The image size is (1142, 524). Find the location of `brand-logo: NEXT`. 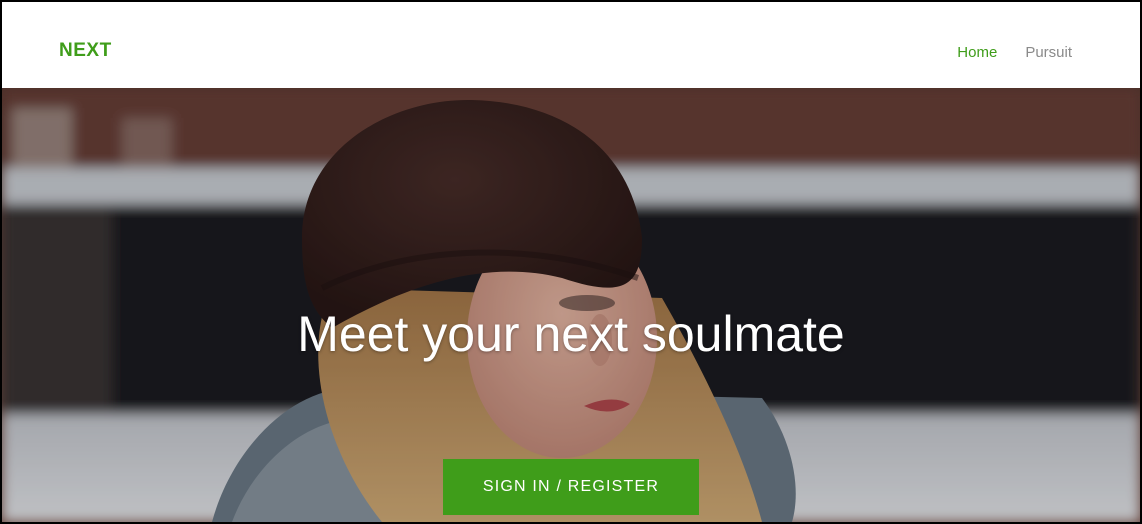

brand-logo: NEXT is located at coordinates (85, 51).